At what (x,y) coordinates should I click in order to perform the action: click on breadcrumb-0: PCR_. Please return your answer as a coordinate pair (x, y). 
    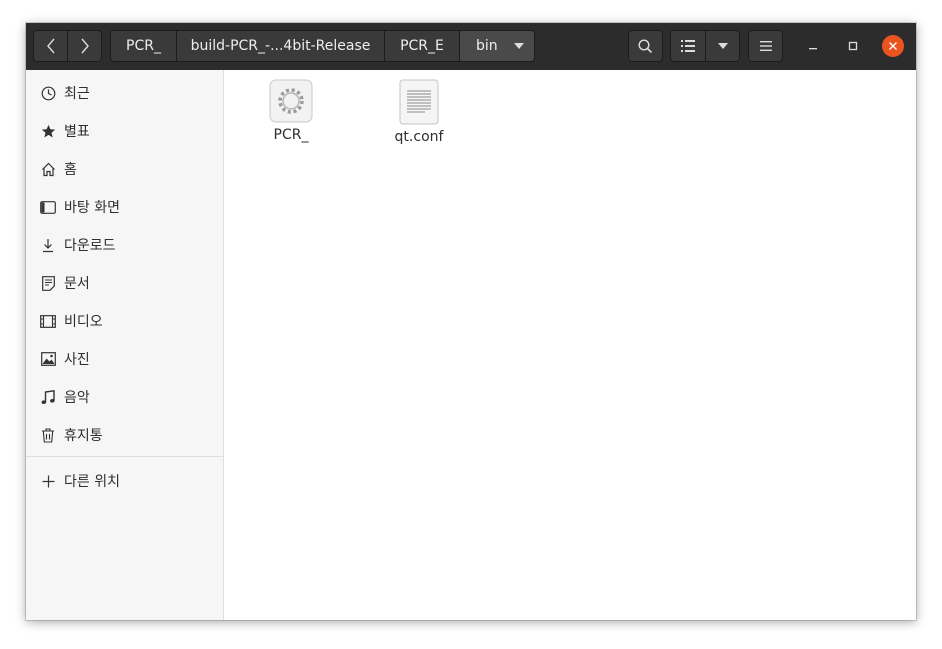
    Looking at the image, I should click on (143, 46).